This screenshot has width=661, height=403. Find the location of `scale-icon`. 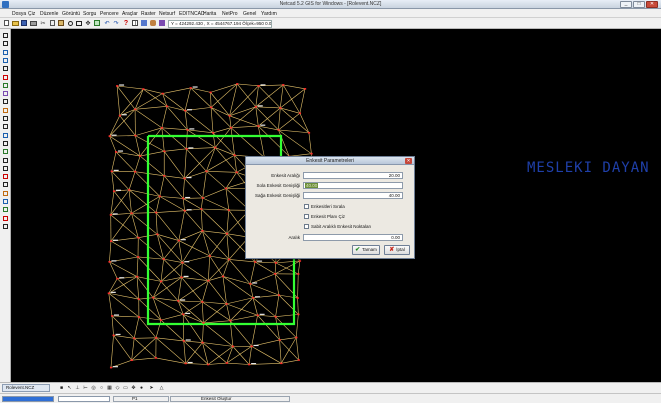

scale-icon is located at coordinates (5, 143).